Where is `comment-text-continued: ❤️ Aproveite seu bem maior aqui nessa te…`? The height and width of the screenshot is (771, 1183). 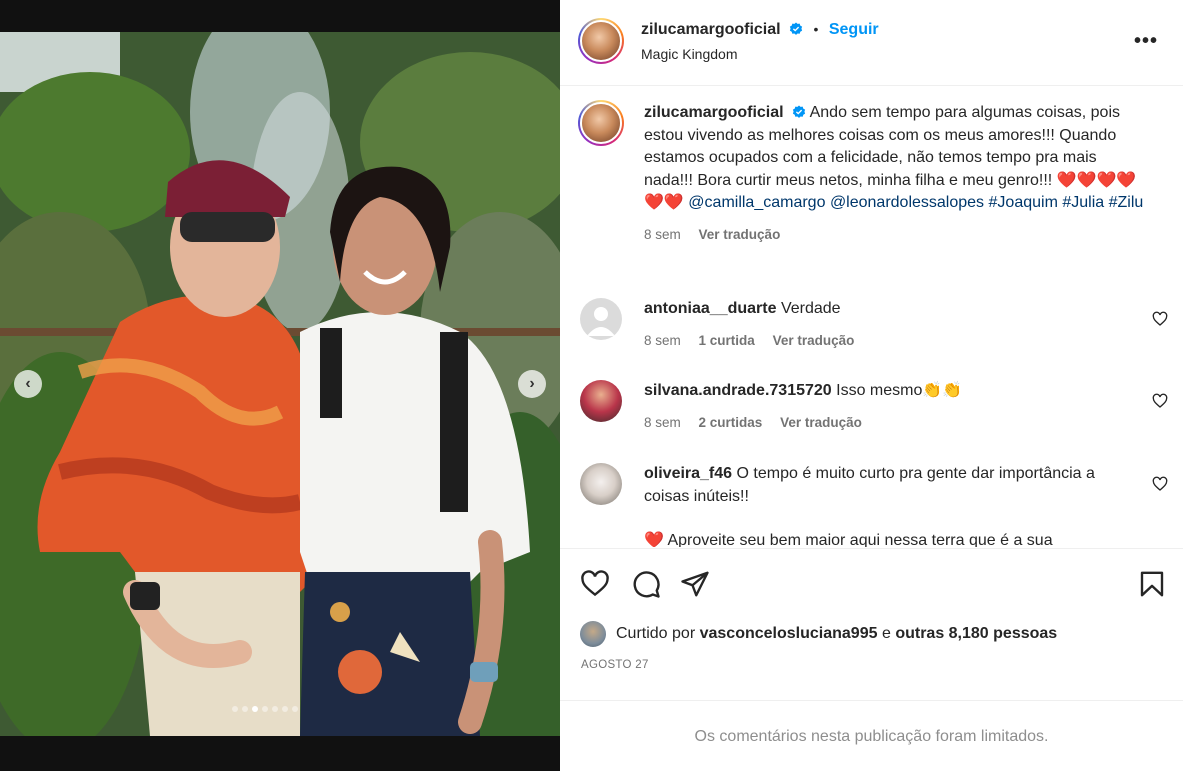
comment-text-continued: ❤️ Aproveite seu bem maior aqui nessa te… is located at coordinates (848, 539).